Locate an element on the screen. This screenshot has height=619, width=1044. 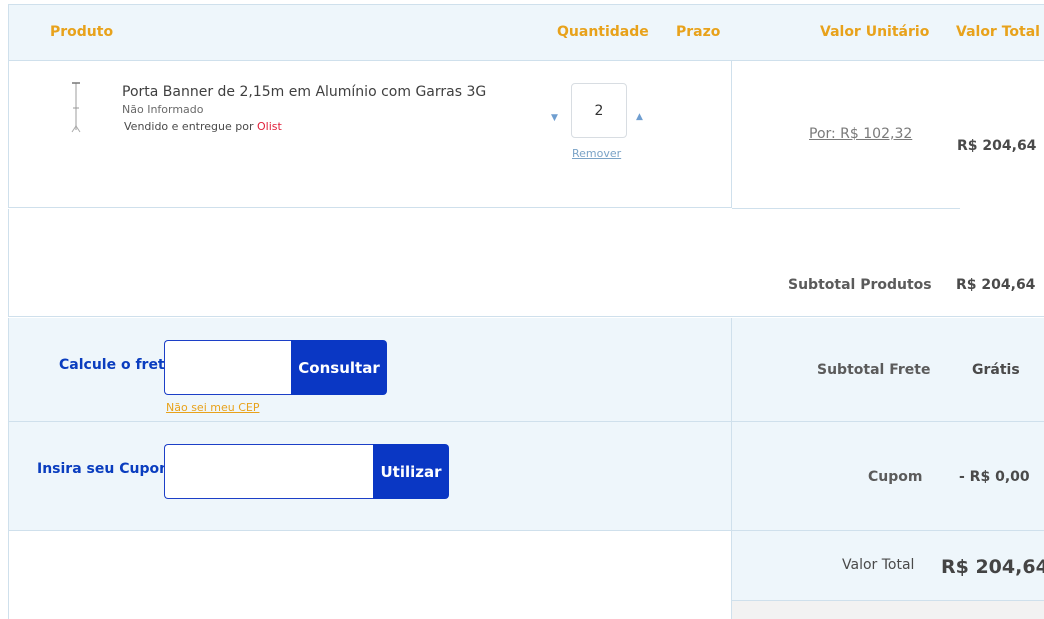
seller-name: Olist is located at coordinates (269, 126).